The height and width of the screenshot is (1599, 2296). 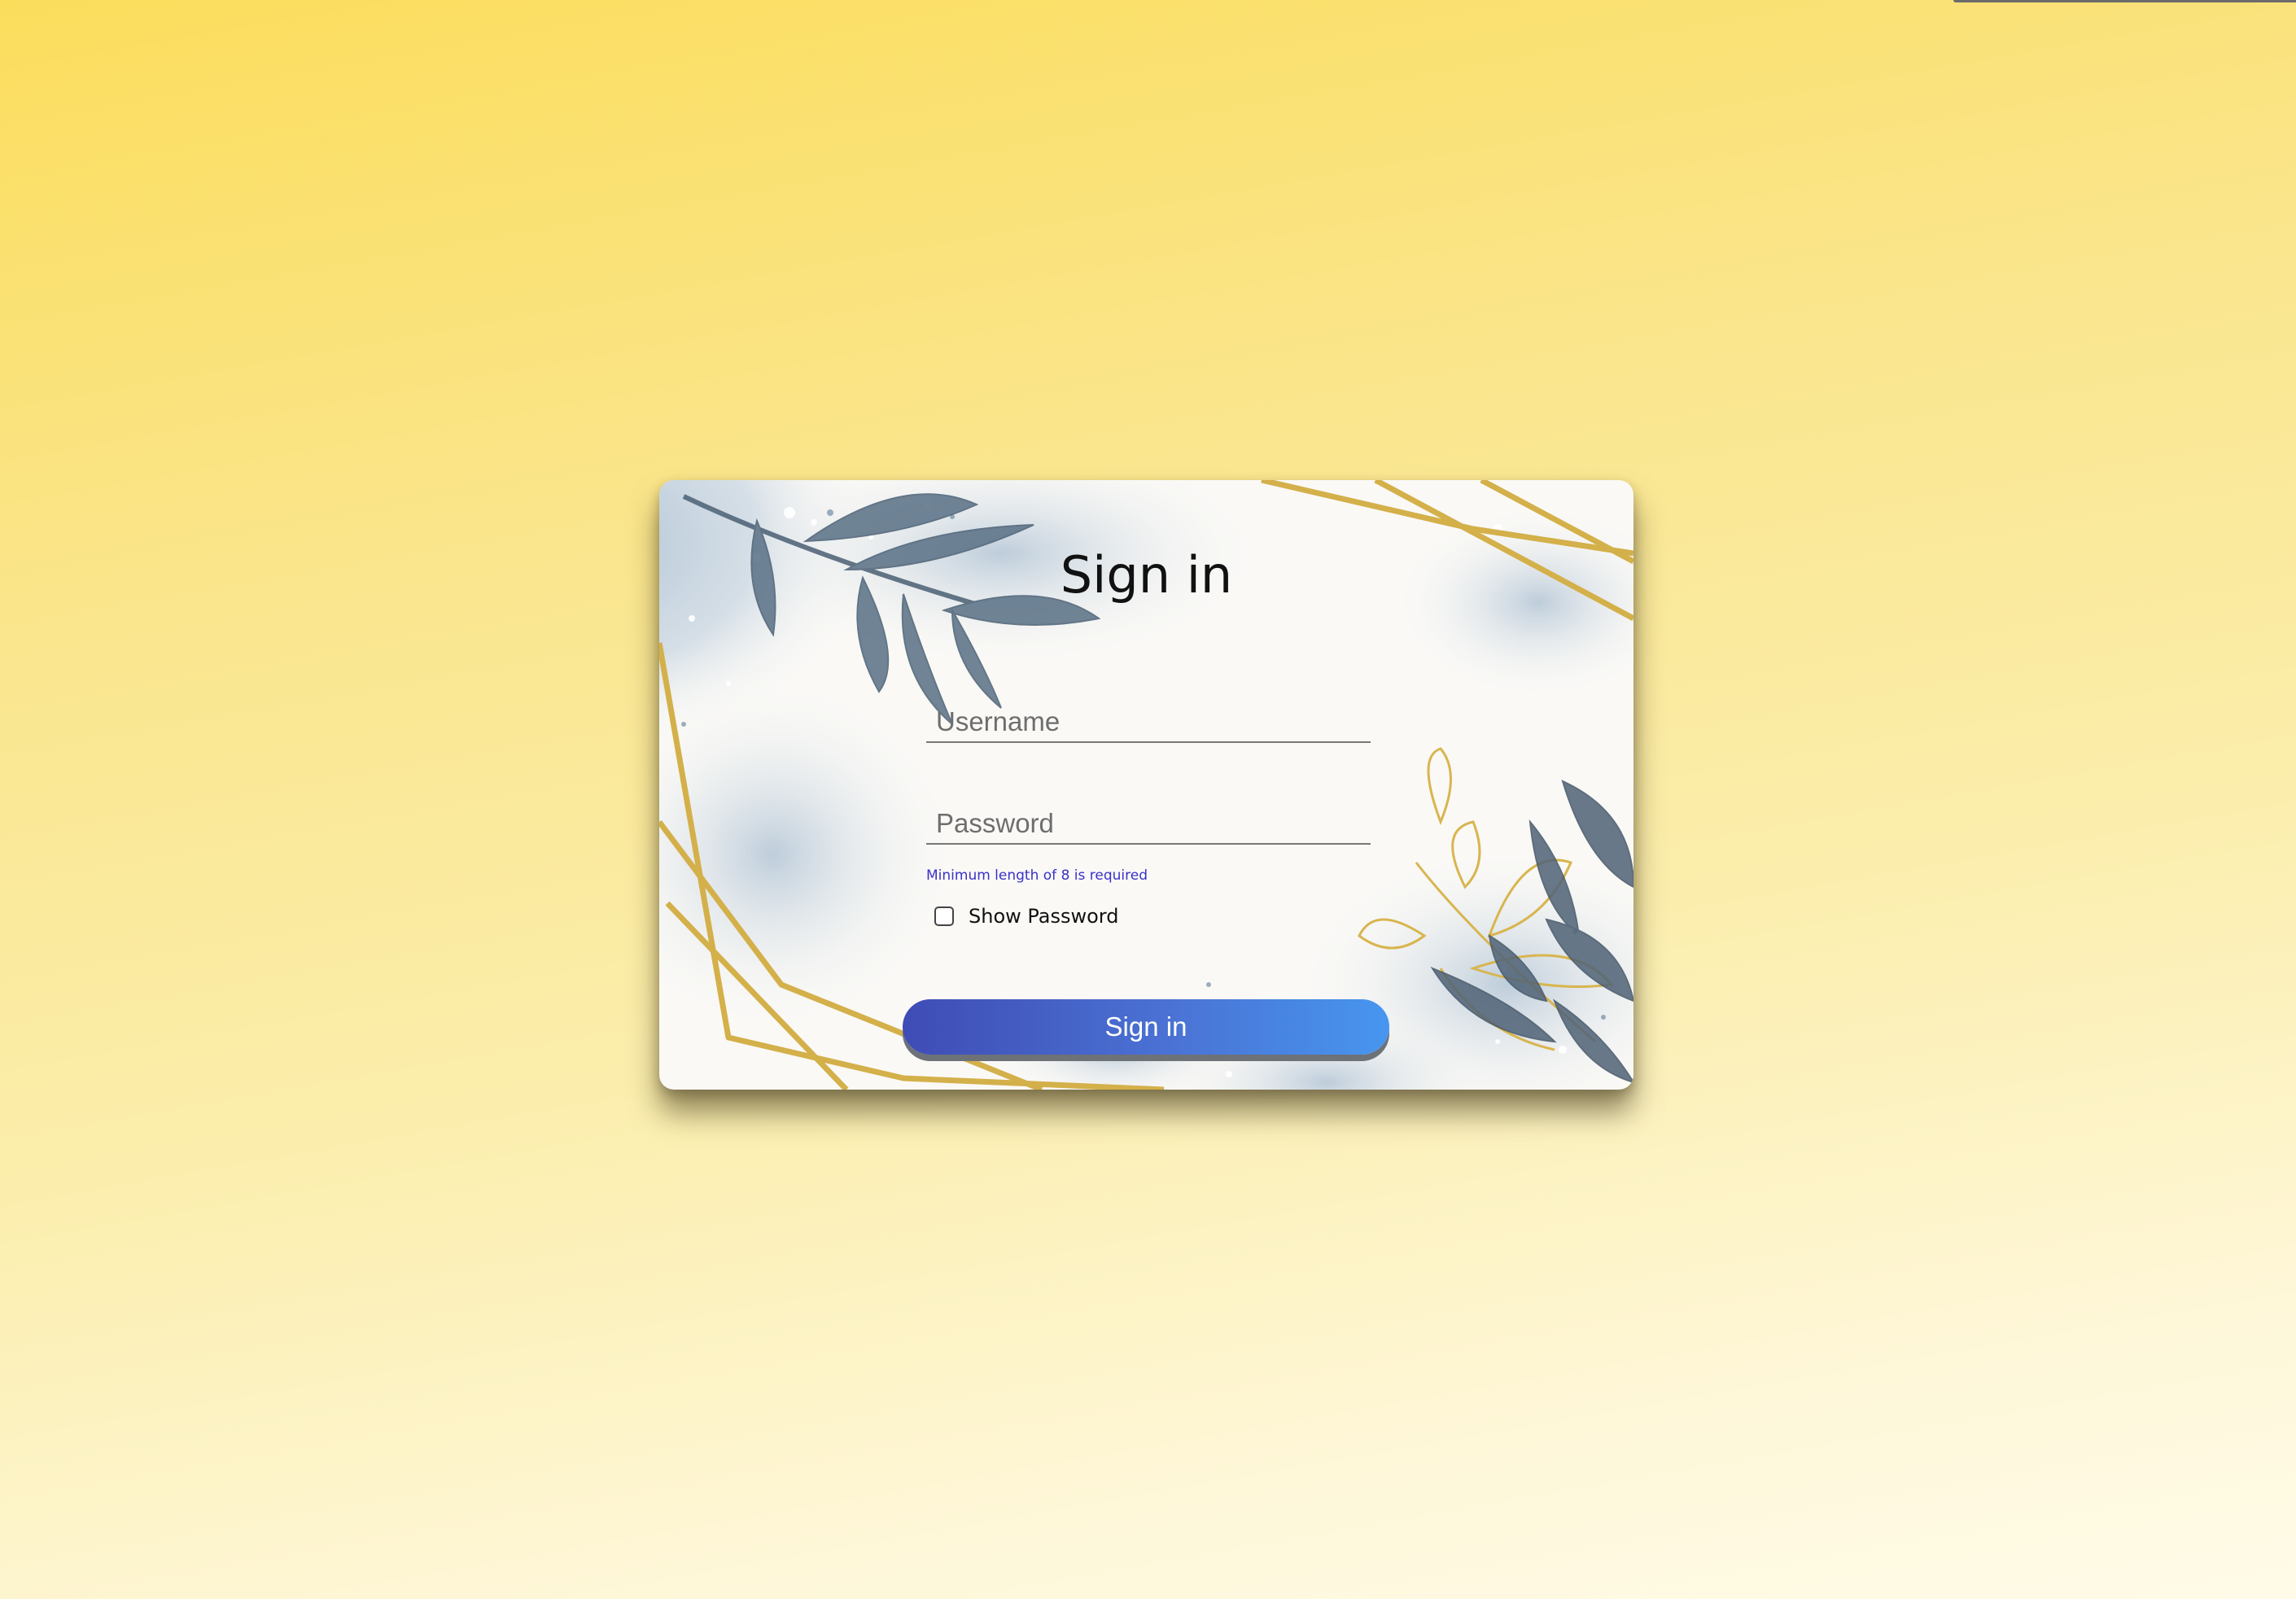 What do you see at coordinates (1044, 916) in the screenshot?
I see `show-password-label: Show Password` at bounding box center [1044, 916].